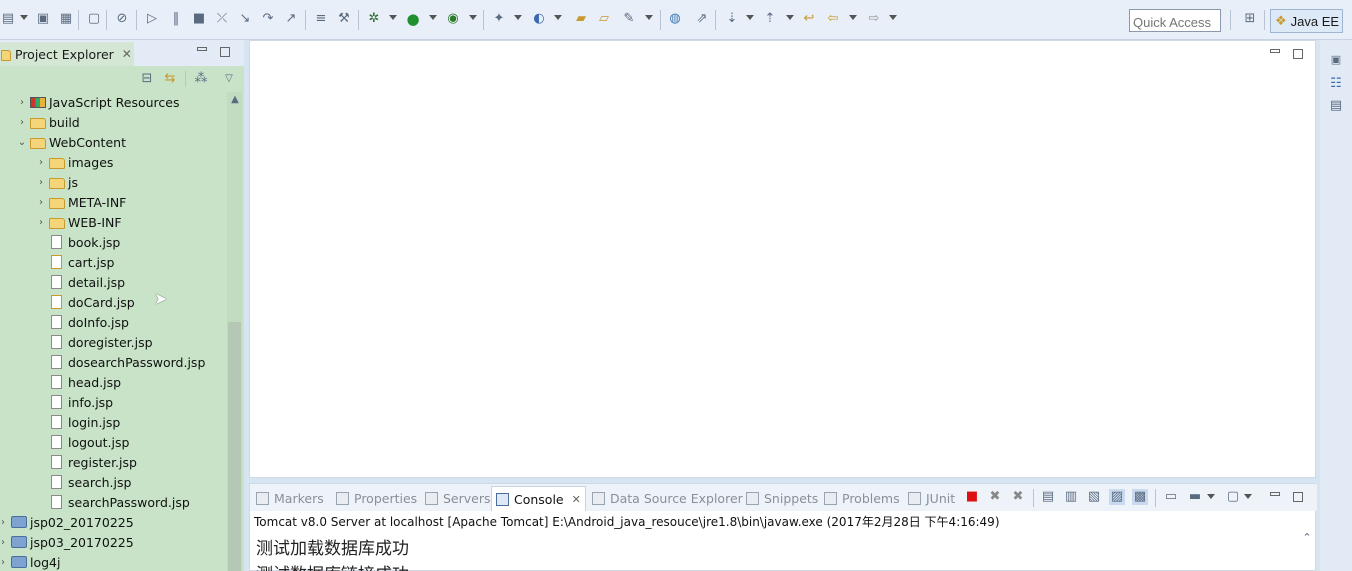 The height and width of the screenshot is (571, 1352). I want to click on restore-icon: ▣, so click(1336, 60).